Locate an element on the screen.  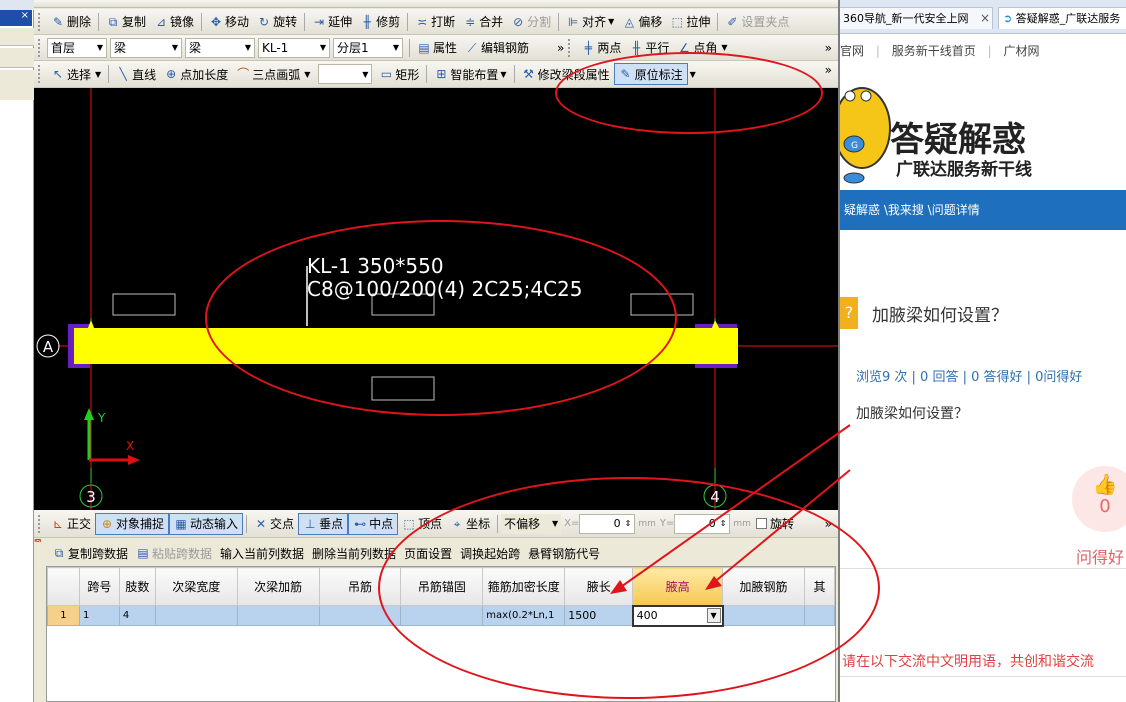
header-cell: 次梁加筋 is located at coordinates (278, 586).